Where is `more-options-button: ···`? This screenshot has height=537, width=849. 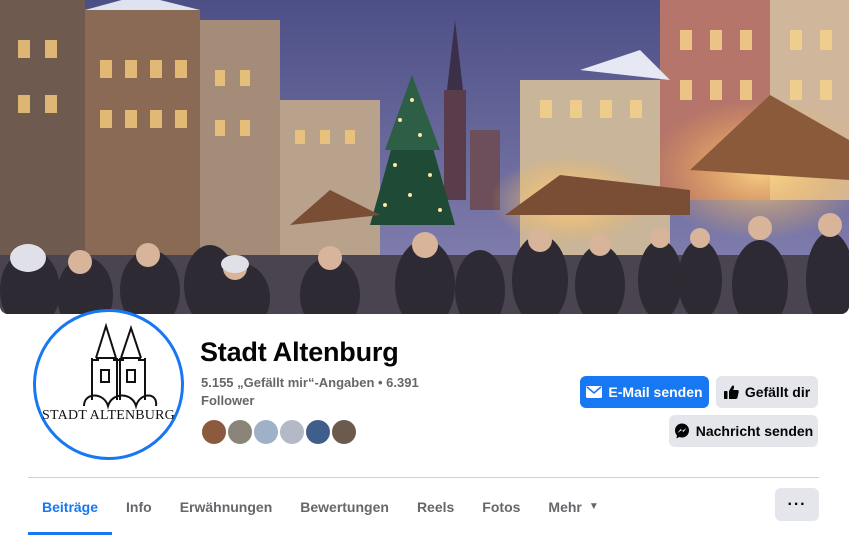 more-options-button: ··· is located at coordinates (797, 504).